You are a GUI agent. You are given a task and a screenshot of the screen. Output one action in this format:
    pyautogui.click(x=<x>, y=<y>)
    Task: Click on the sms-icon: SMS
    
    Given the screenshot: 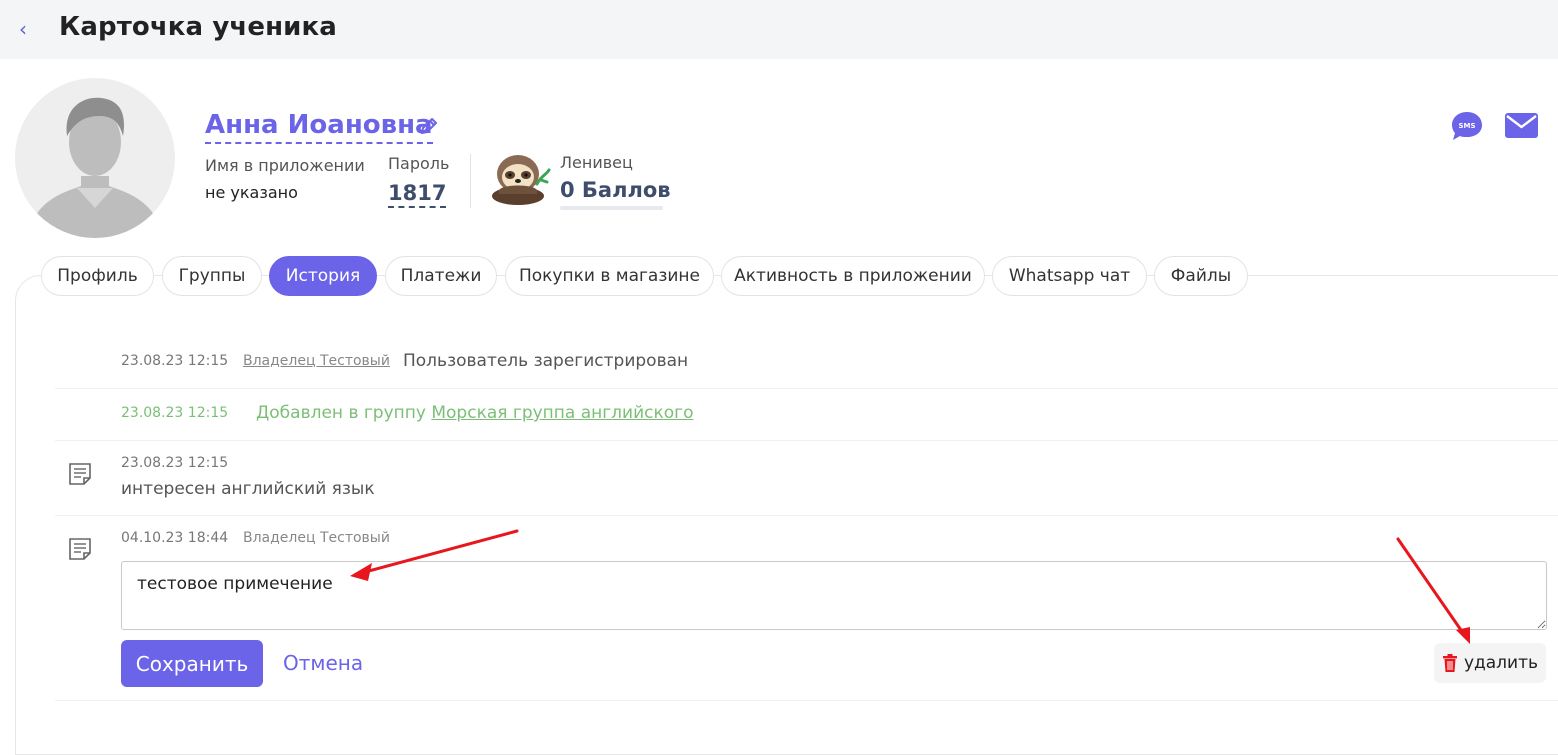 What is the action you would take?
    pyautogui.click(x=1467, y=126)
    